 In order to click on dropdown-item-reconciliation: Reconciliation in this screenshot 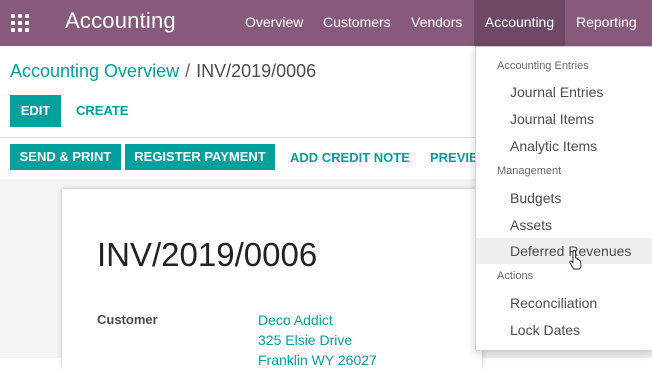, I will do `click(564, 303)`.